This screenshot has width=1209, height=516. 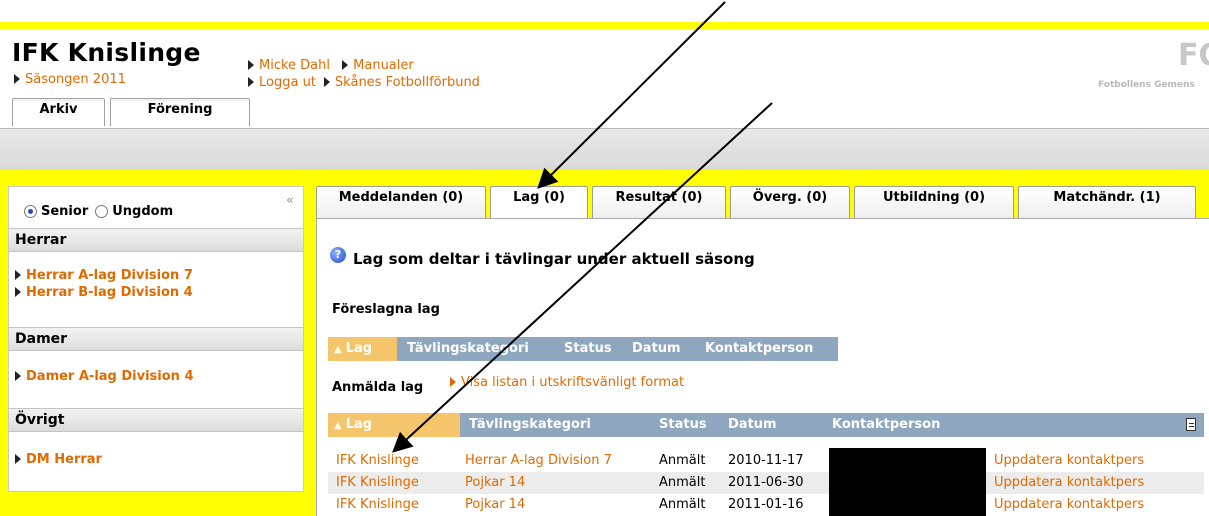 I want to click on radio-label-senior: Senior, so click(x=65, y=211).